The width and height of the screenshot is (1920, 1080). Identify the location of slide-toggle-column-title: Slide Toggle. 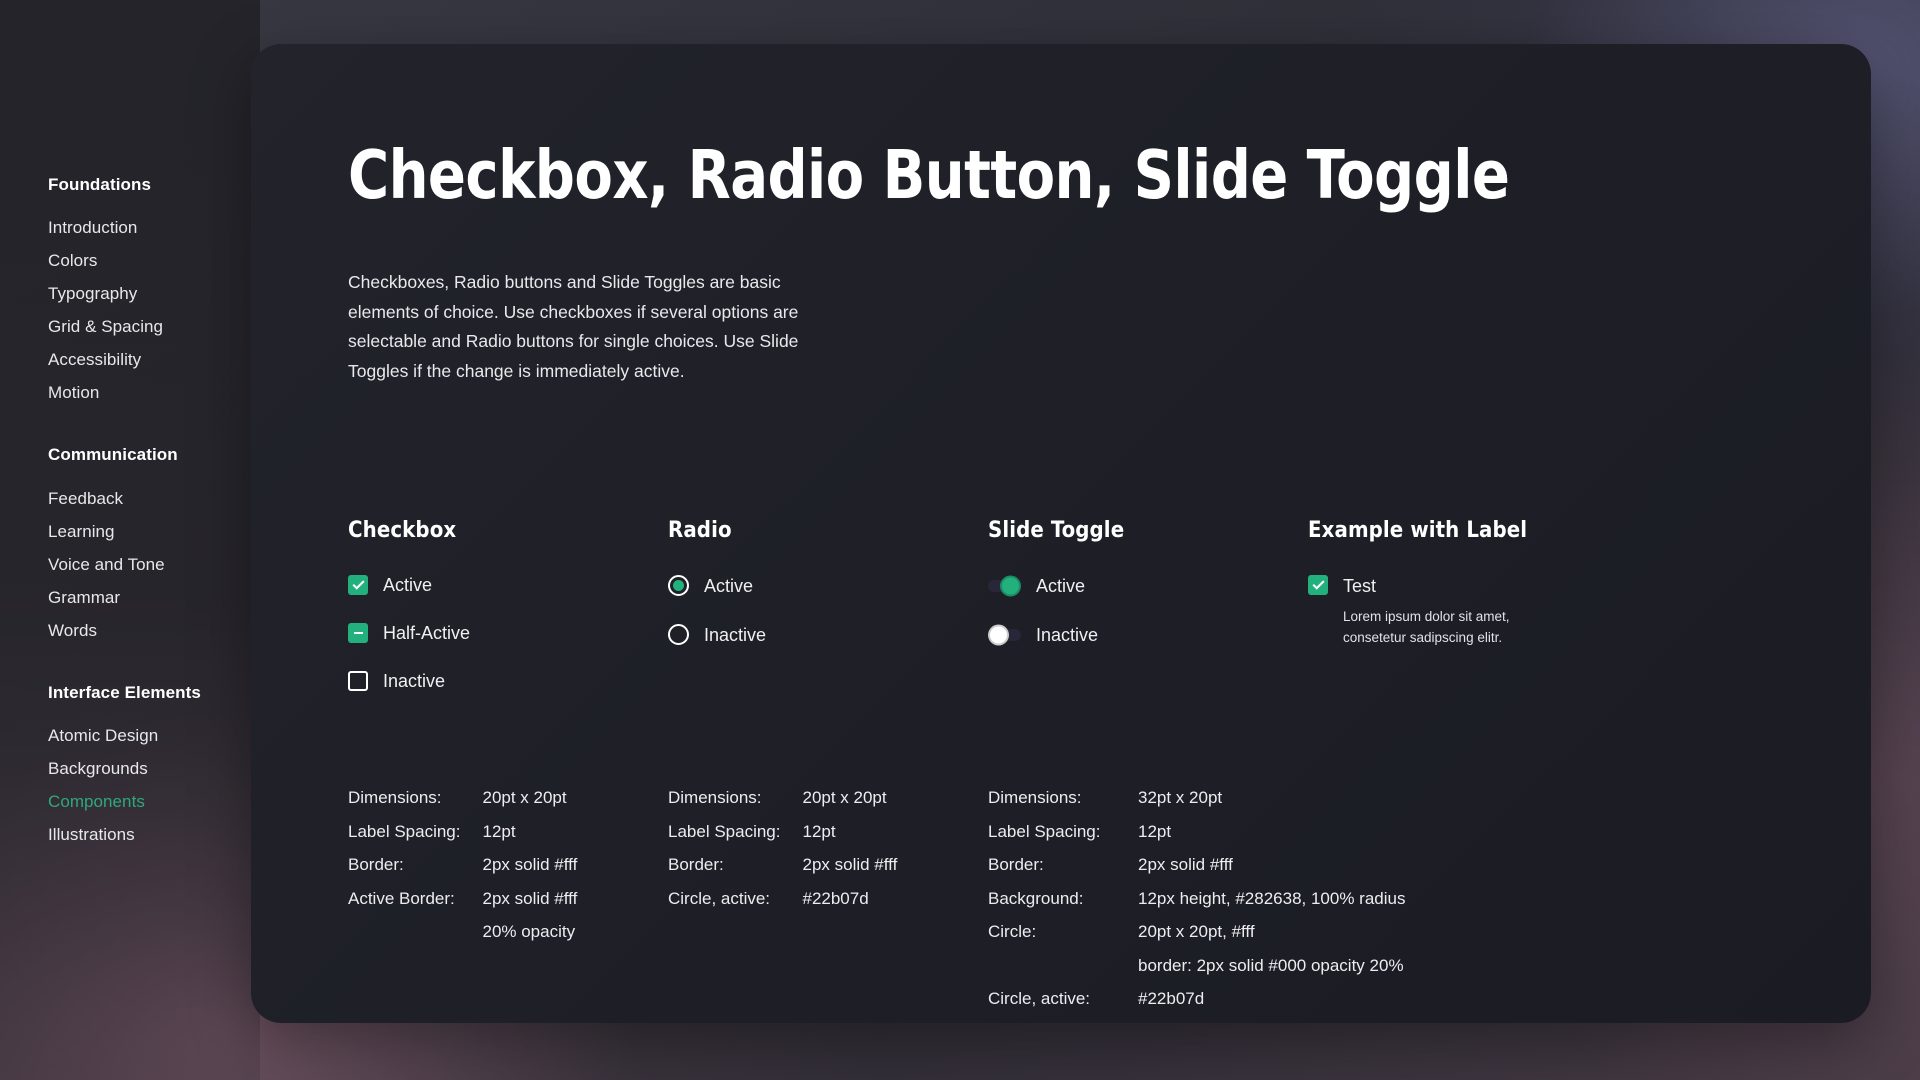
(1056, 530).